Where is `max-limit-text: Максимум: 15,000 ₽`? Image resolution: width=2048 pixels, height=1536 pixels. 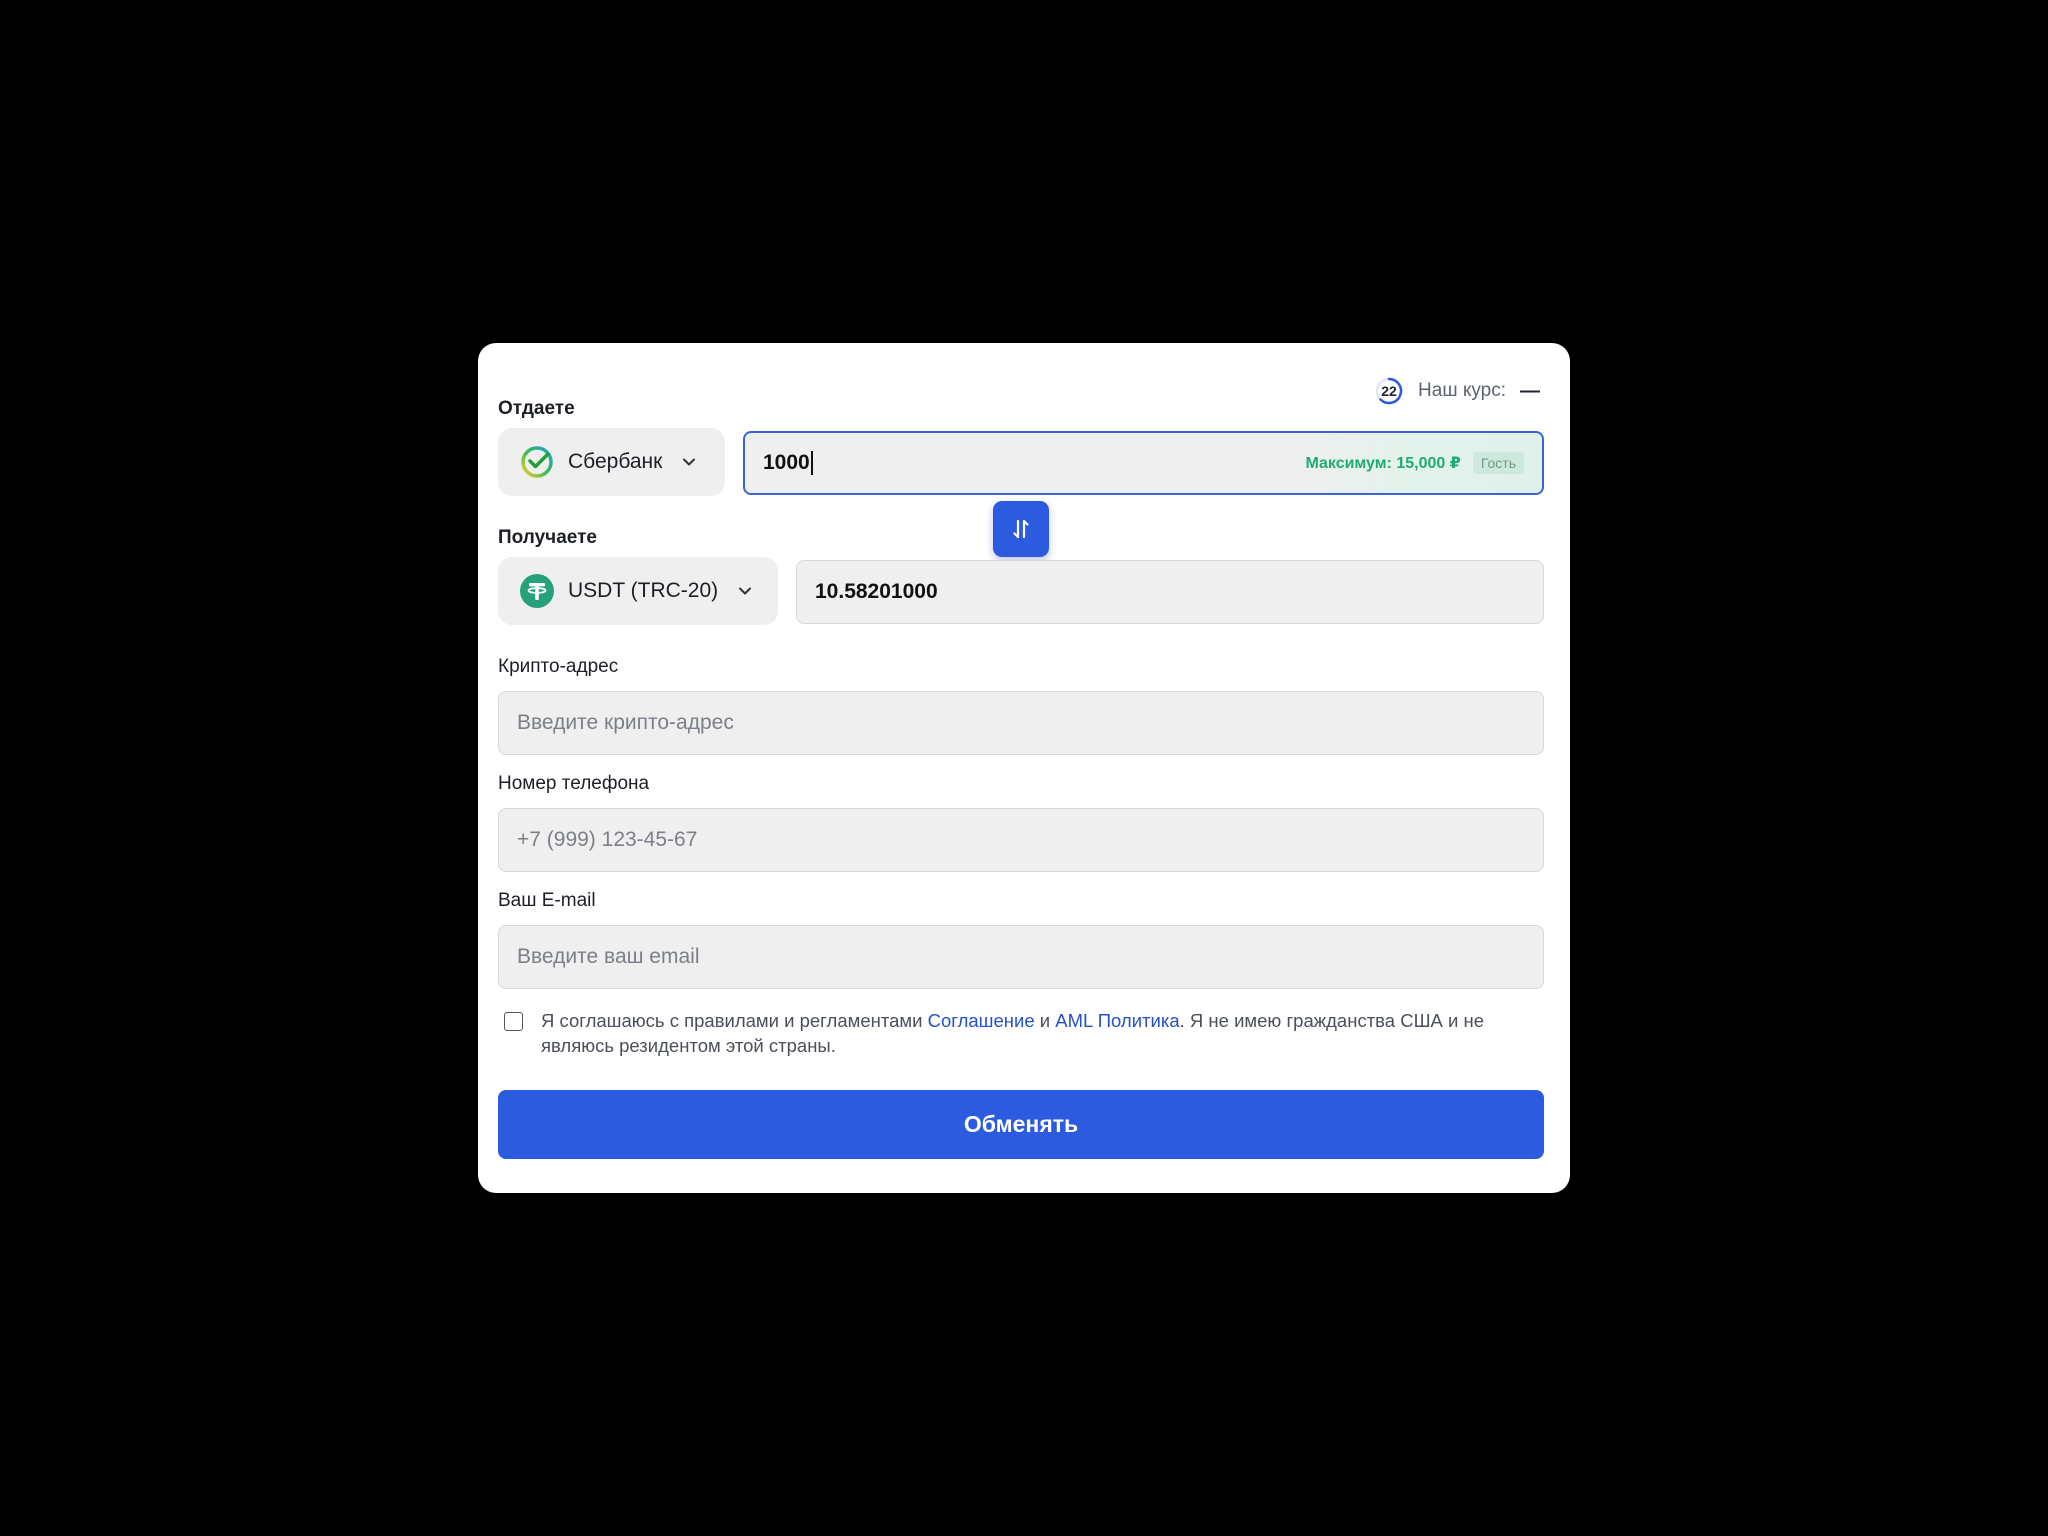 max-limit-text: Максимум: 15,000 ₽ is located at coordinates (1383, 463).